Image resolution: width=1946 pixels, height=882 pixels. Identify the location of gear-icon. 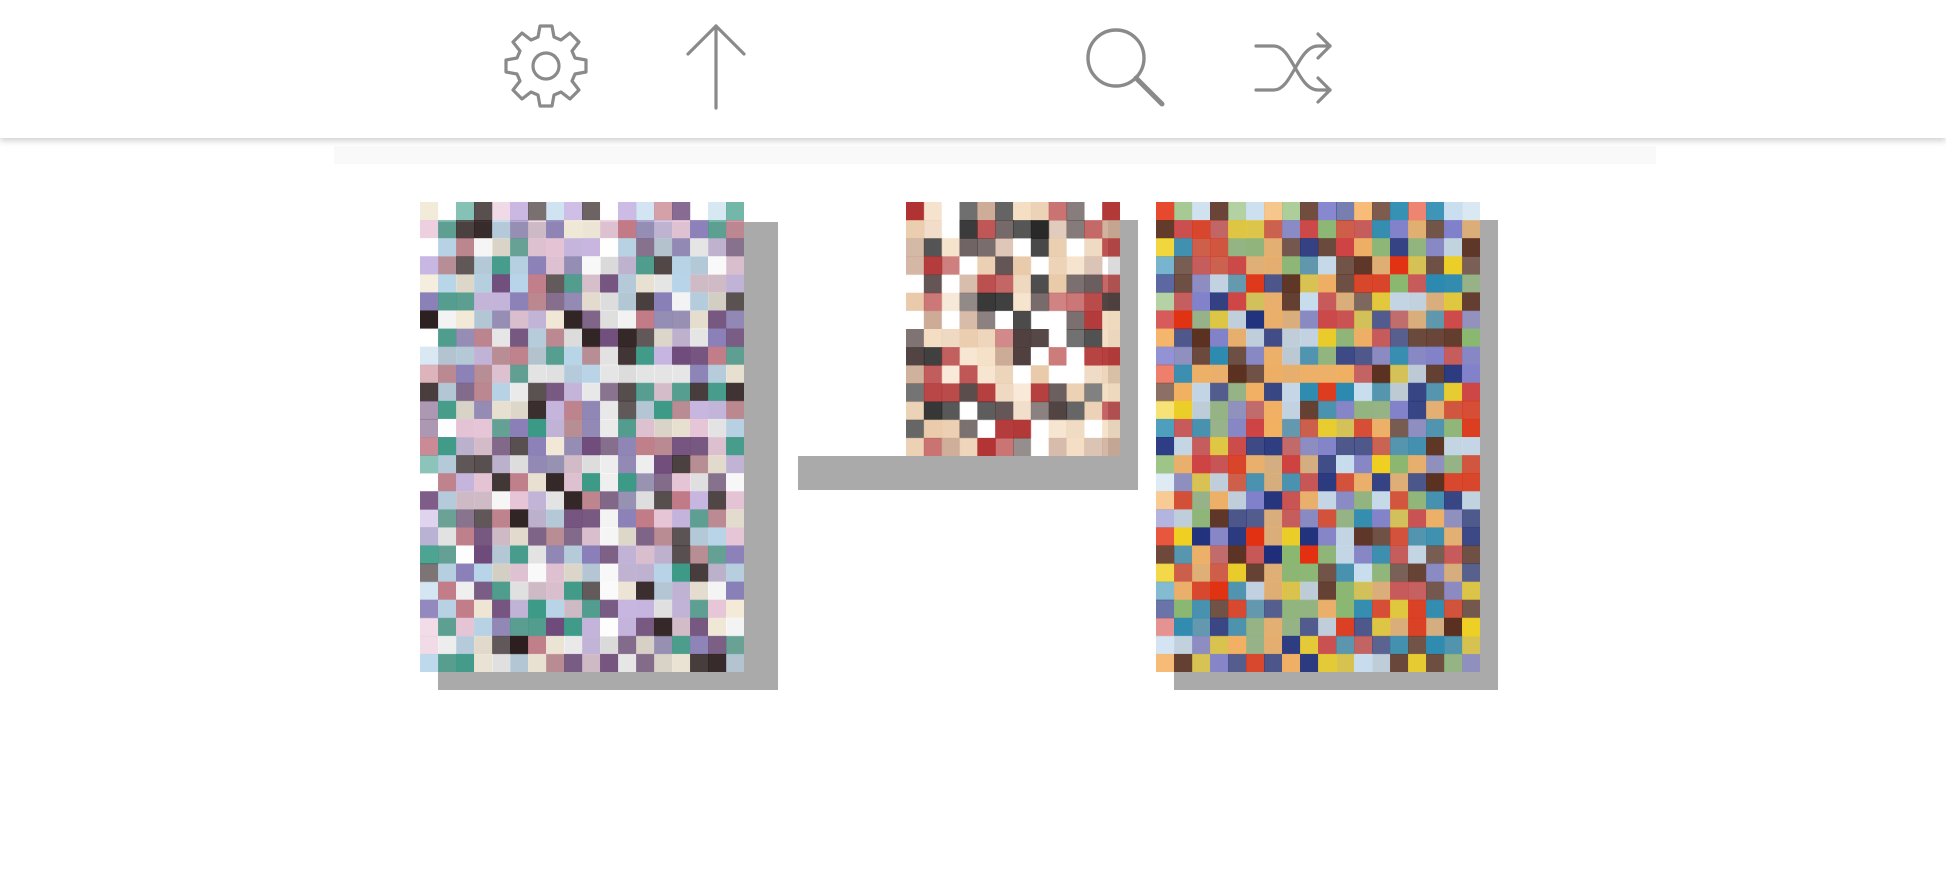
(546, 66).